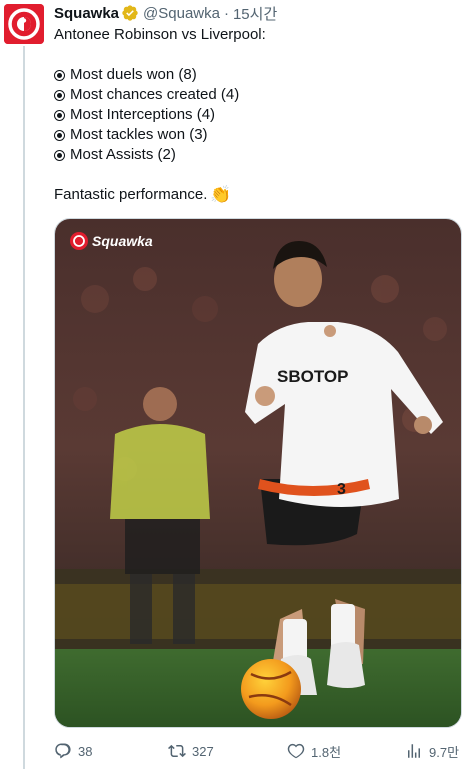 The image size is (474, 769). Describe the element at coordinates (255, 13) in the screenshot. I see `tweet-timestamp: 15시간` at that location.